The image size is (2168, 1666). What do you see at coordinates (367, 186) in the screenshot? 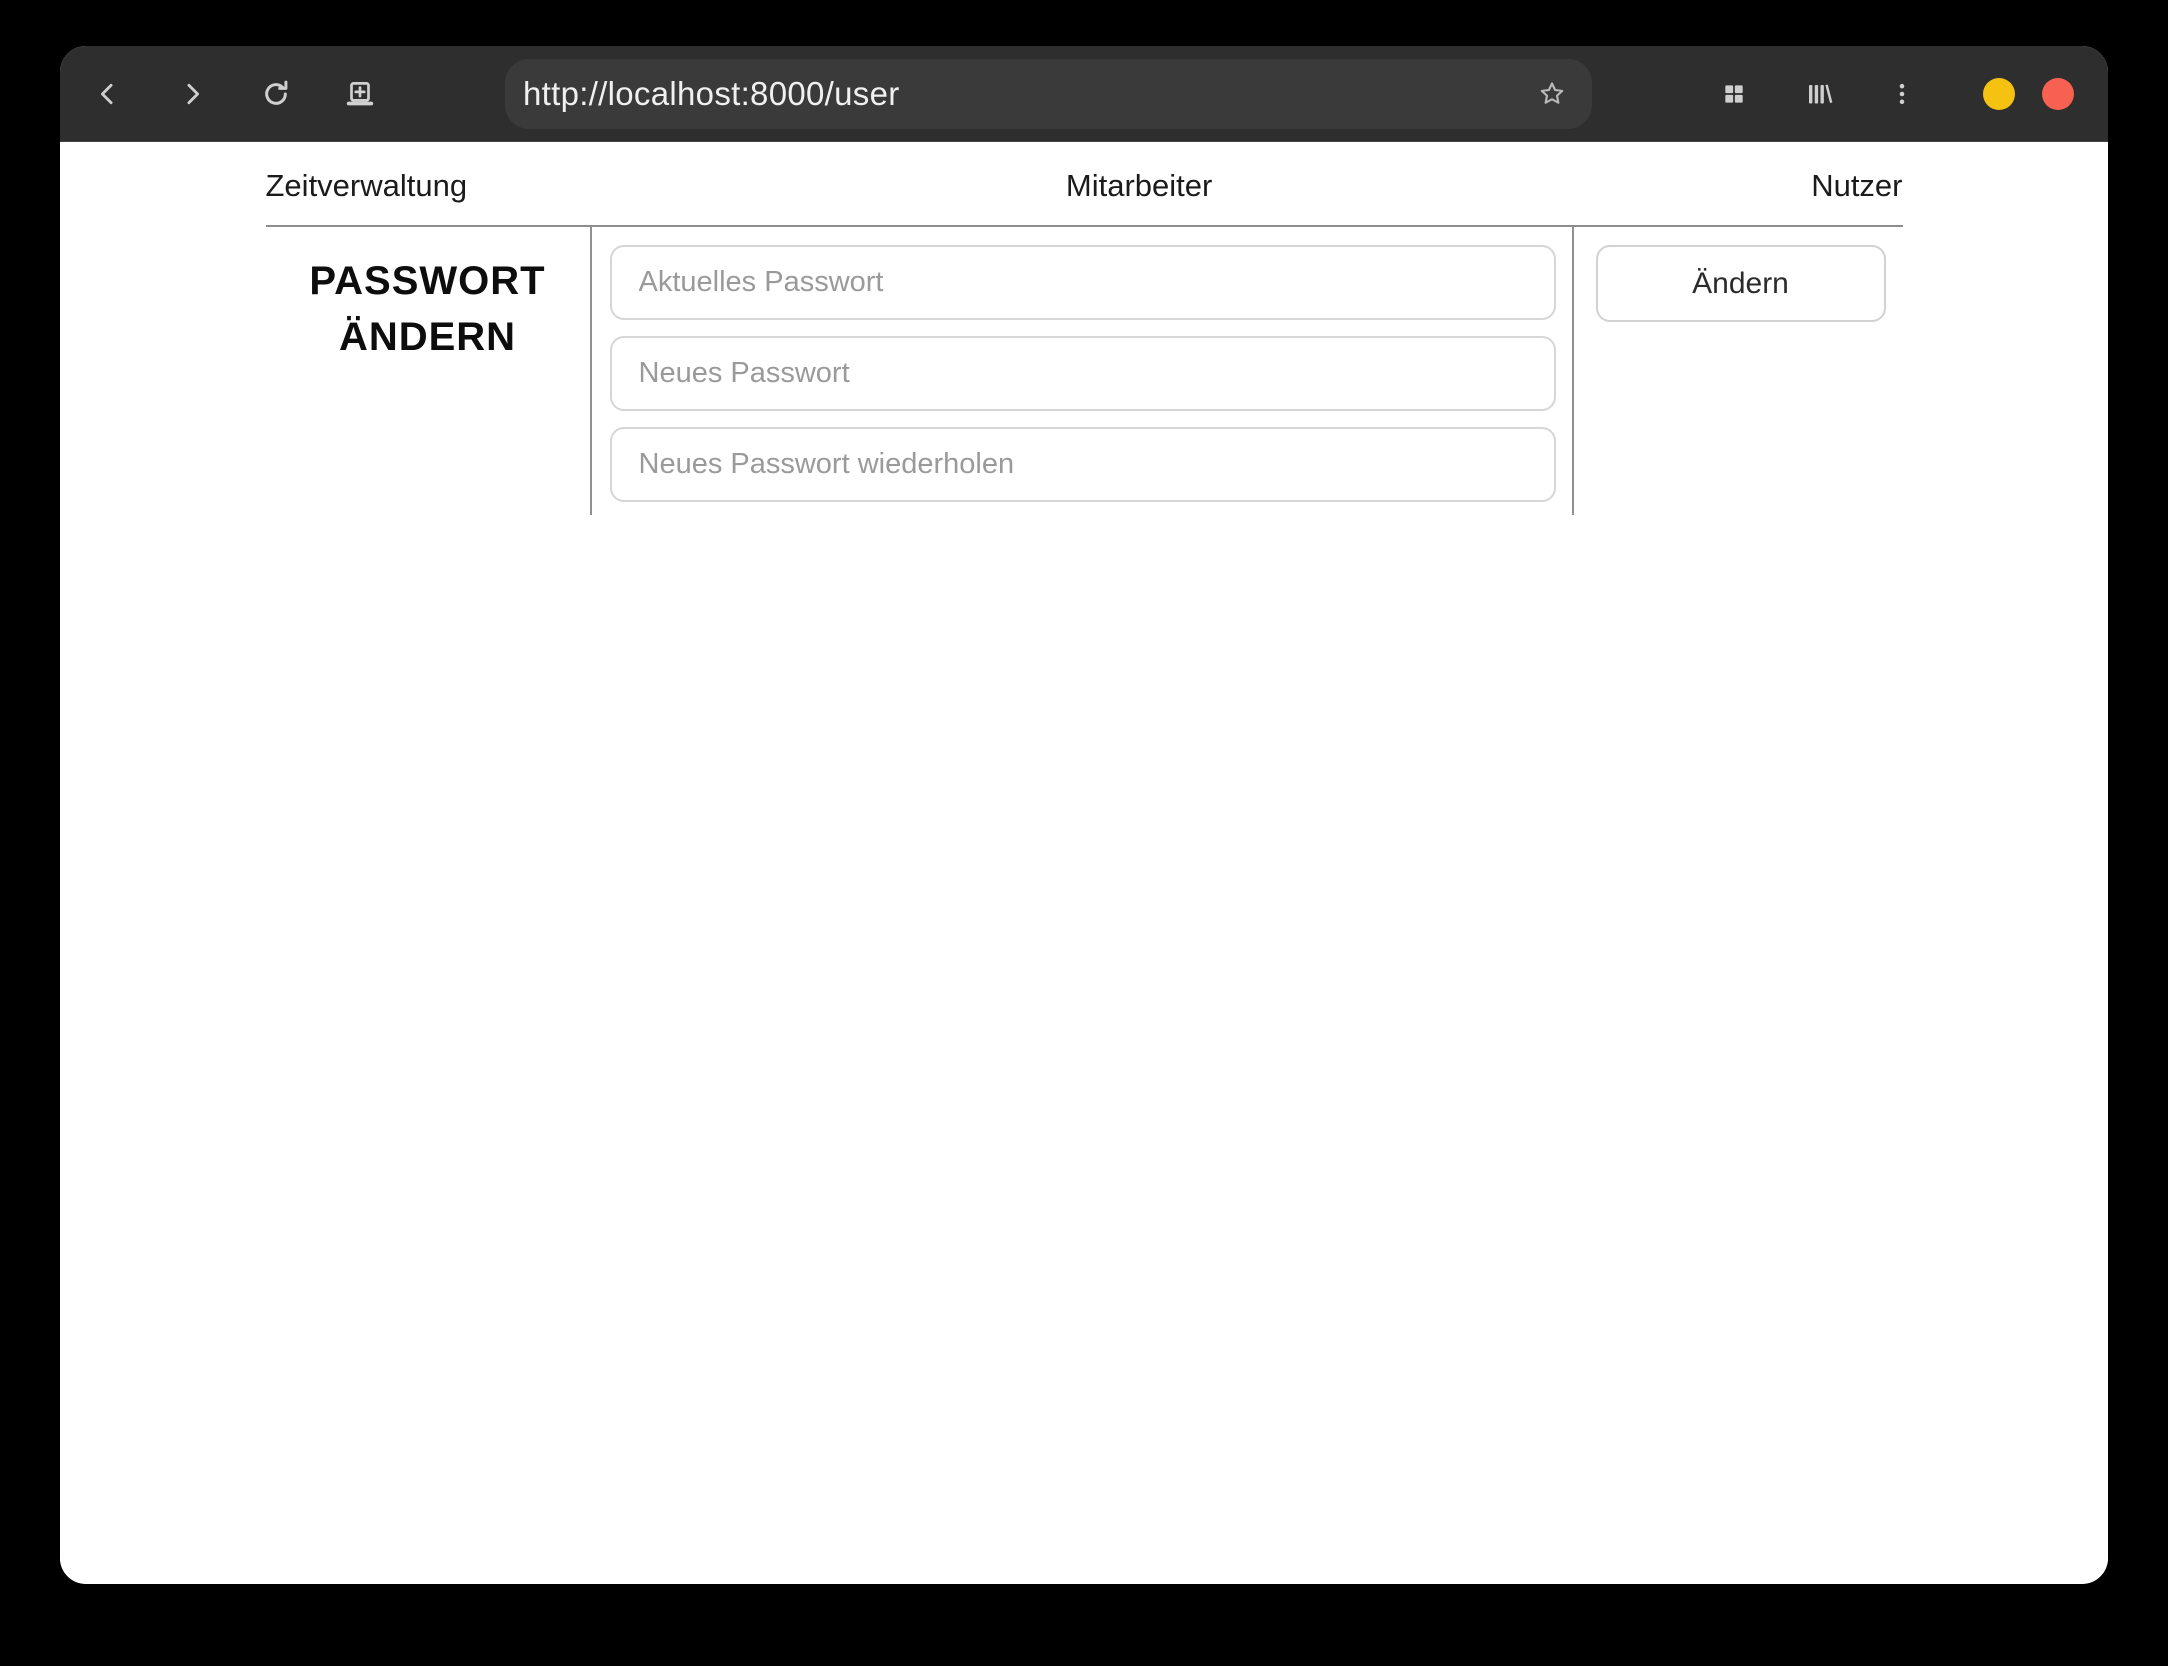
I see `nav-link-zeitverwaltung: Zeitverwaltung` at bounding box center [367, 186].